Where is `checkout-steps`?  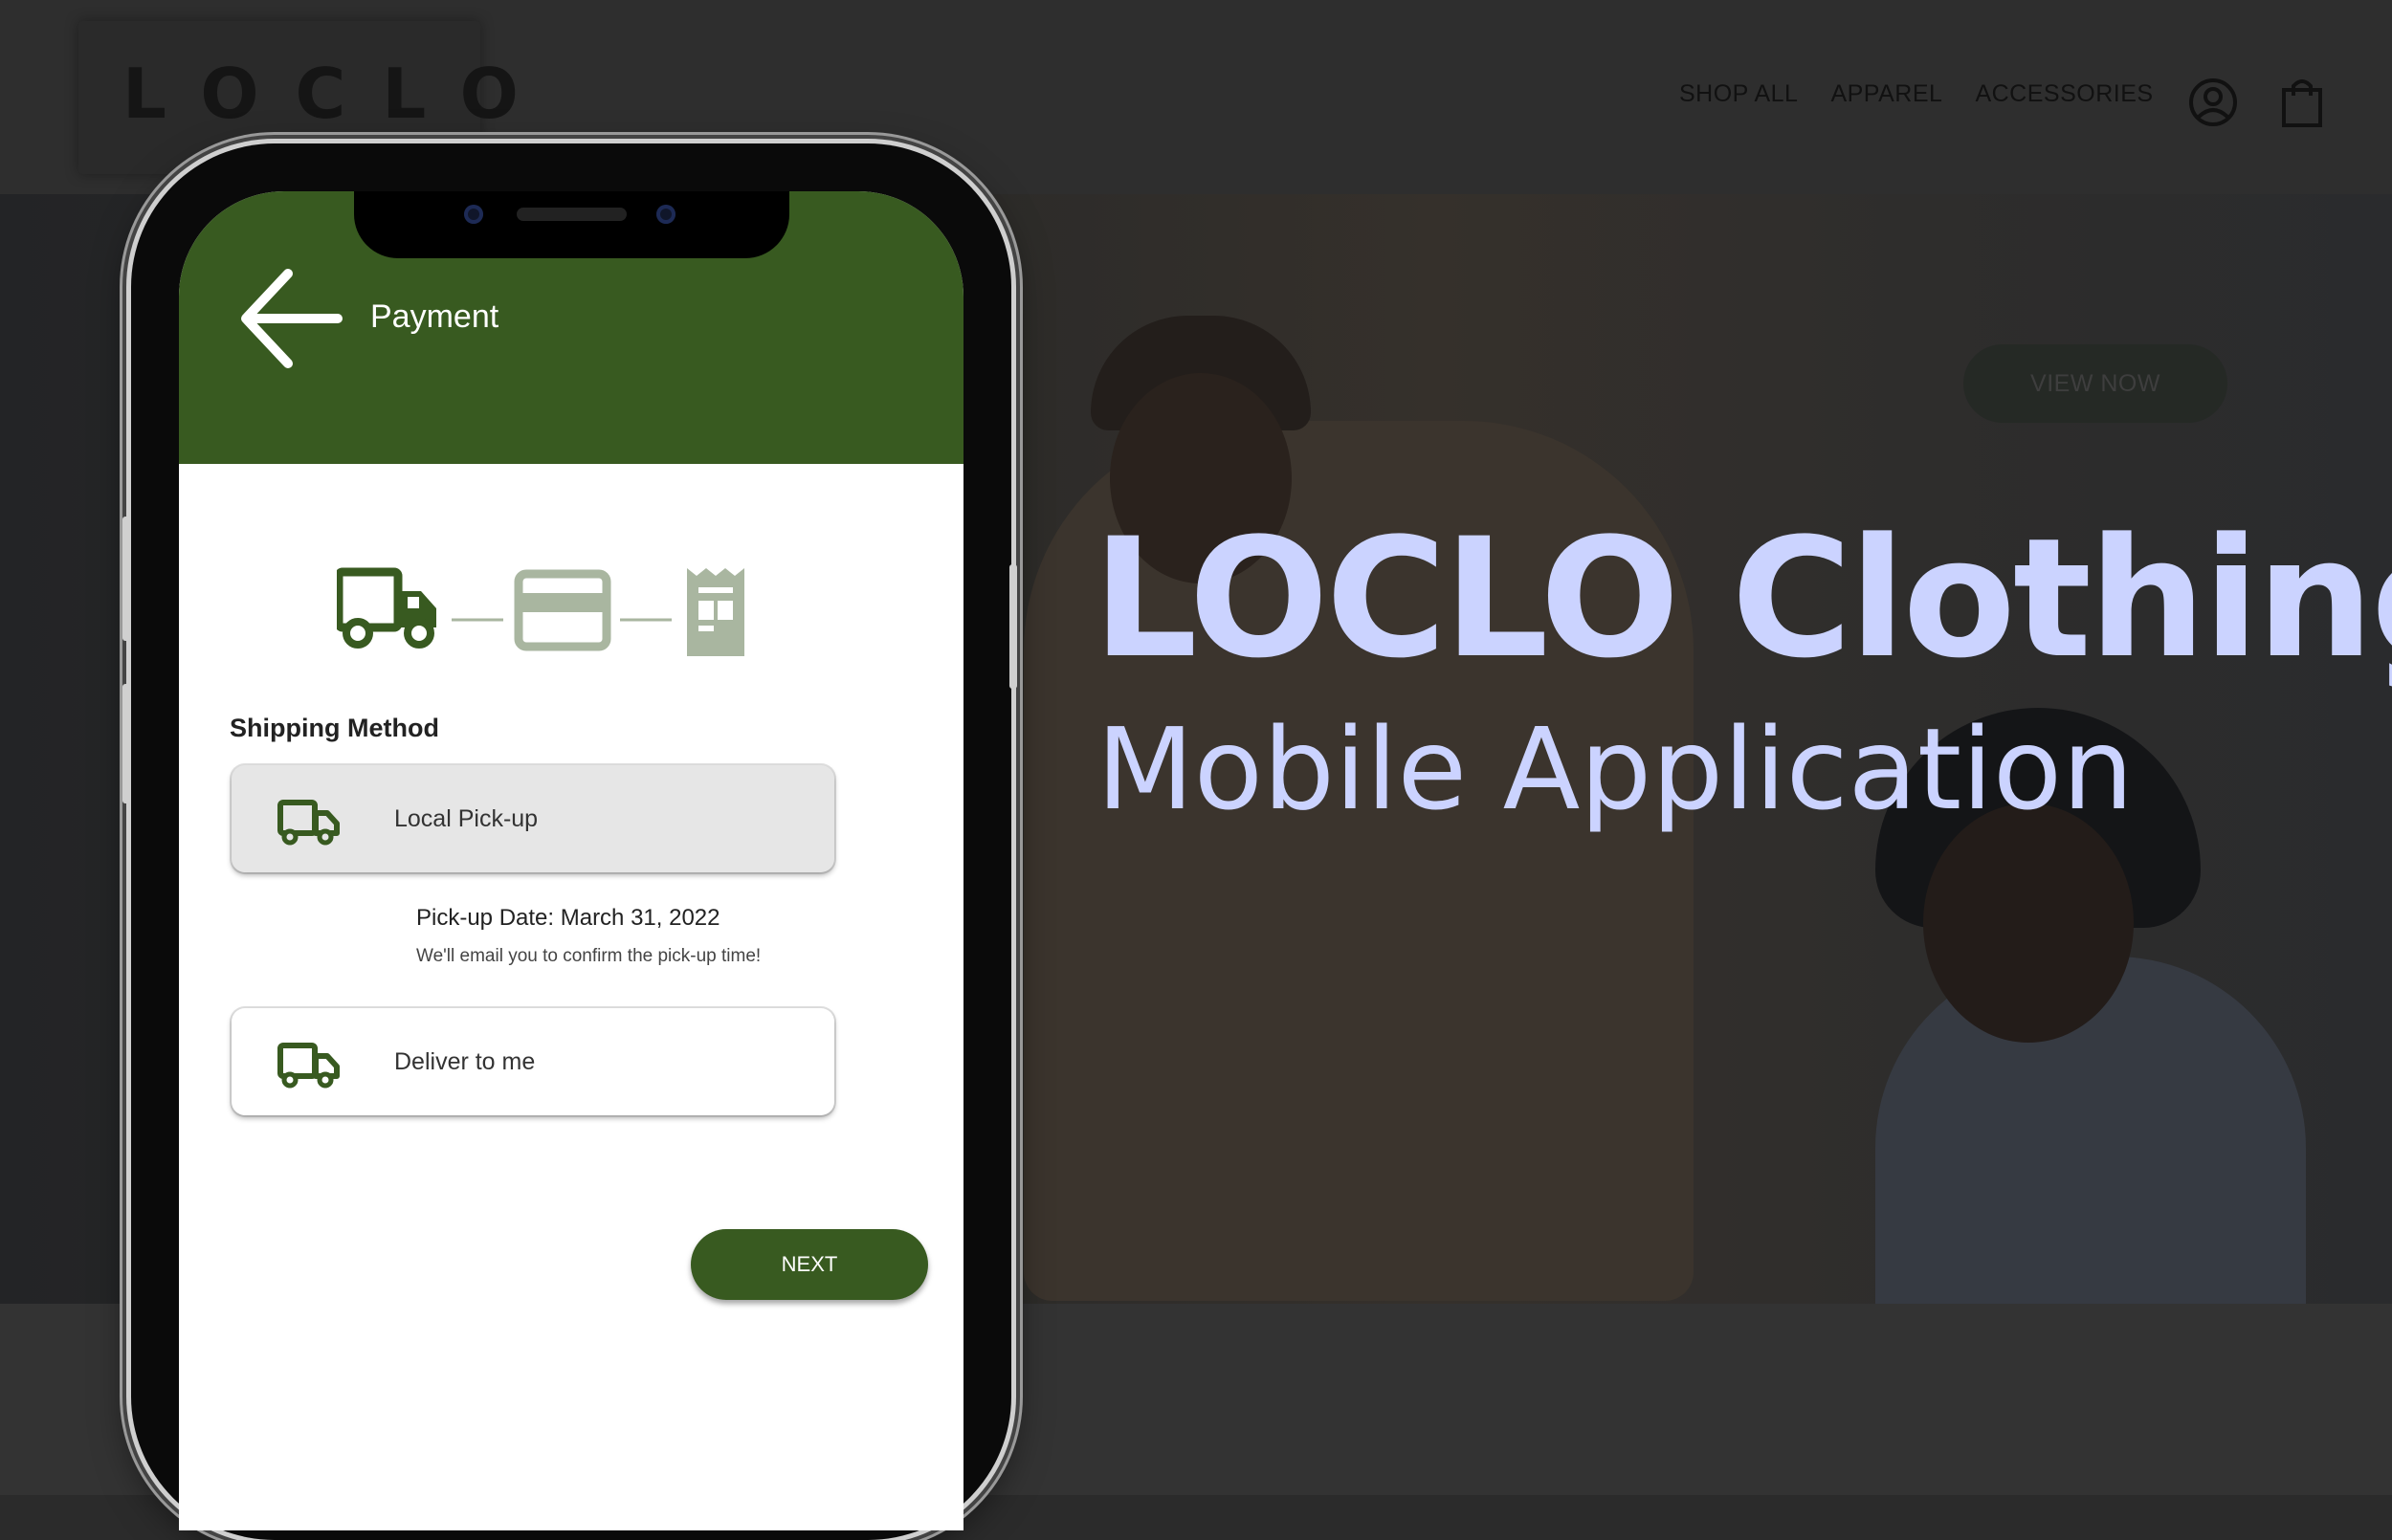
checkout-steps is located at coordinates (540, 611).